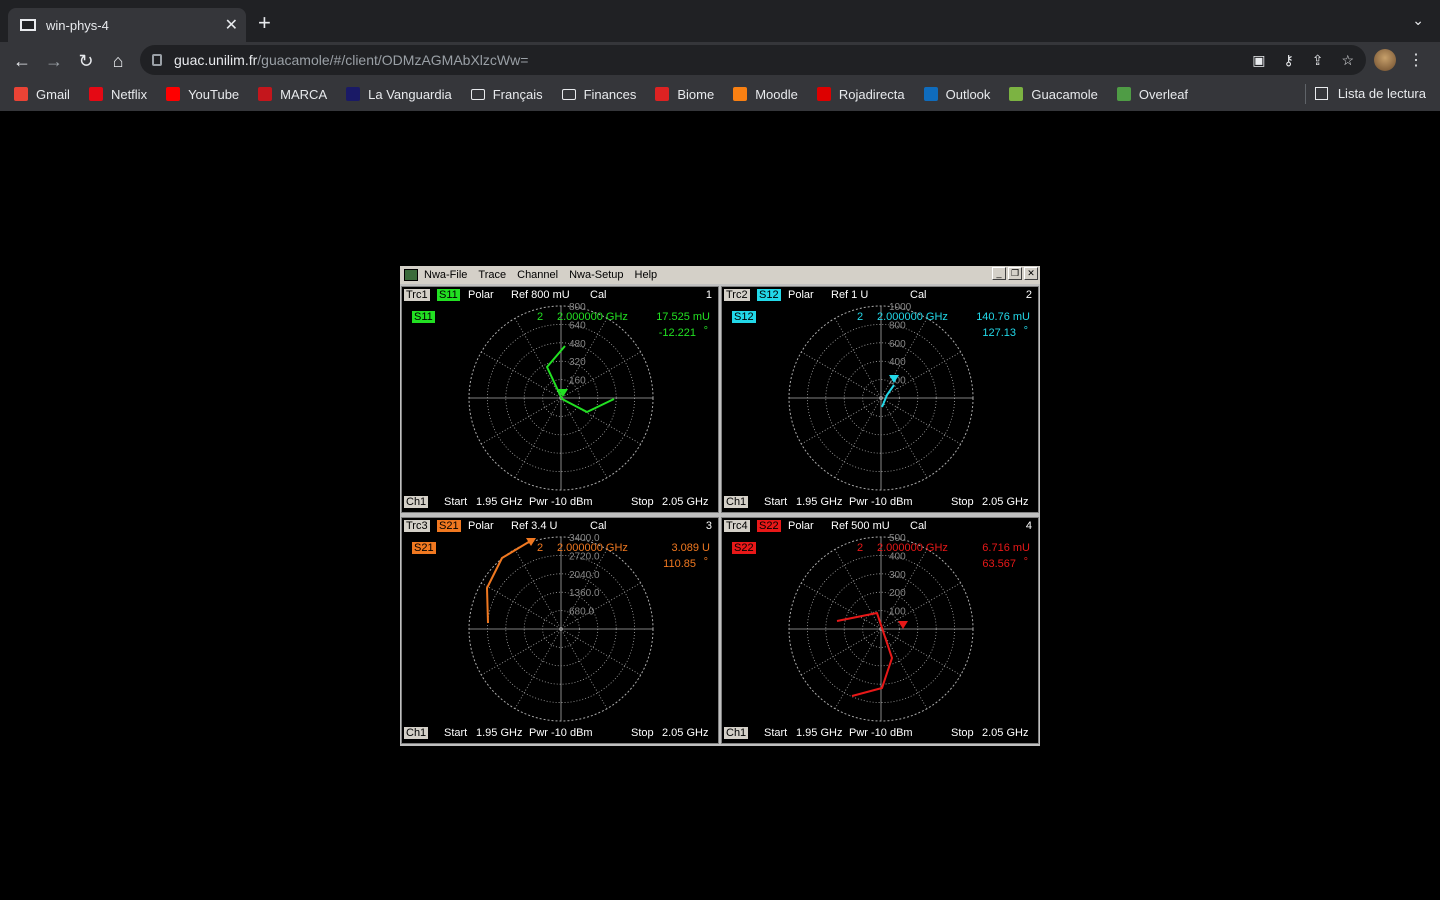 Image resolution: width=1440 pixels, height=900 pixels. Describe the element at coordinates (214, 94) in the screenshot. I see `bookmark-label: YouTube` at that location.